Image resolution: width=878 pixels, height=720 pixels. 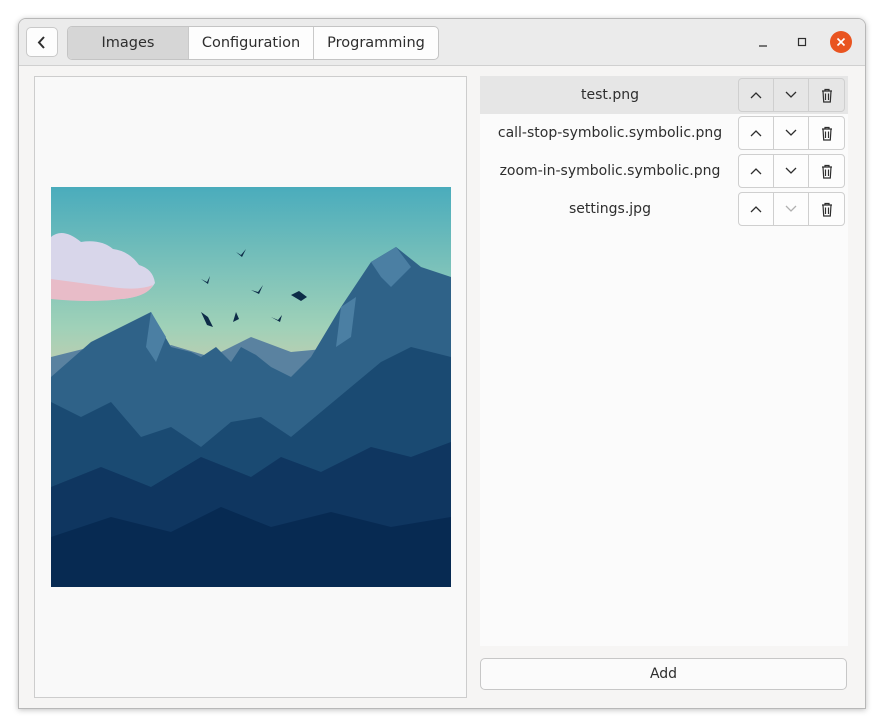 I want to click on list-item-name: zoom-in-symbolic.symbolic.png, so click(x=610, y=171).